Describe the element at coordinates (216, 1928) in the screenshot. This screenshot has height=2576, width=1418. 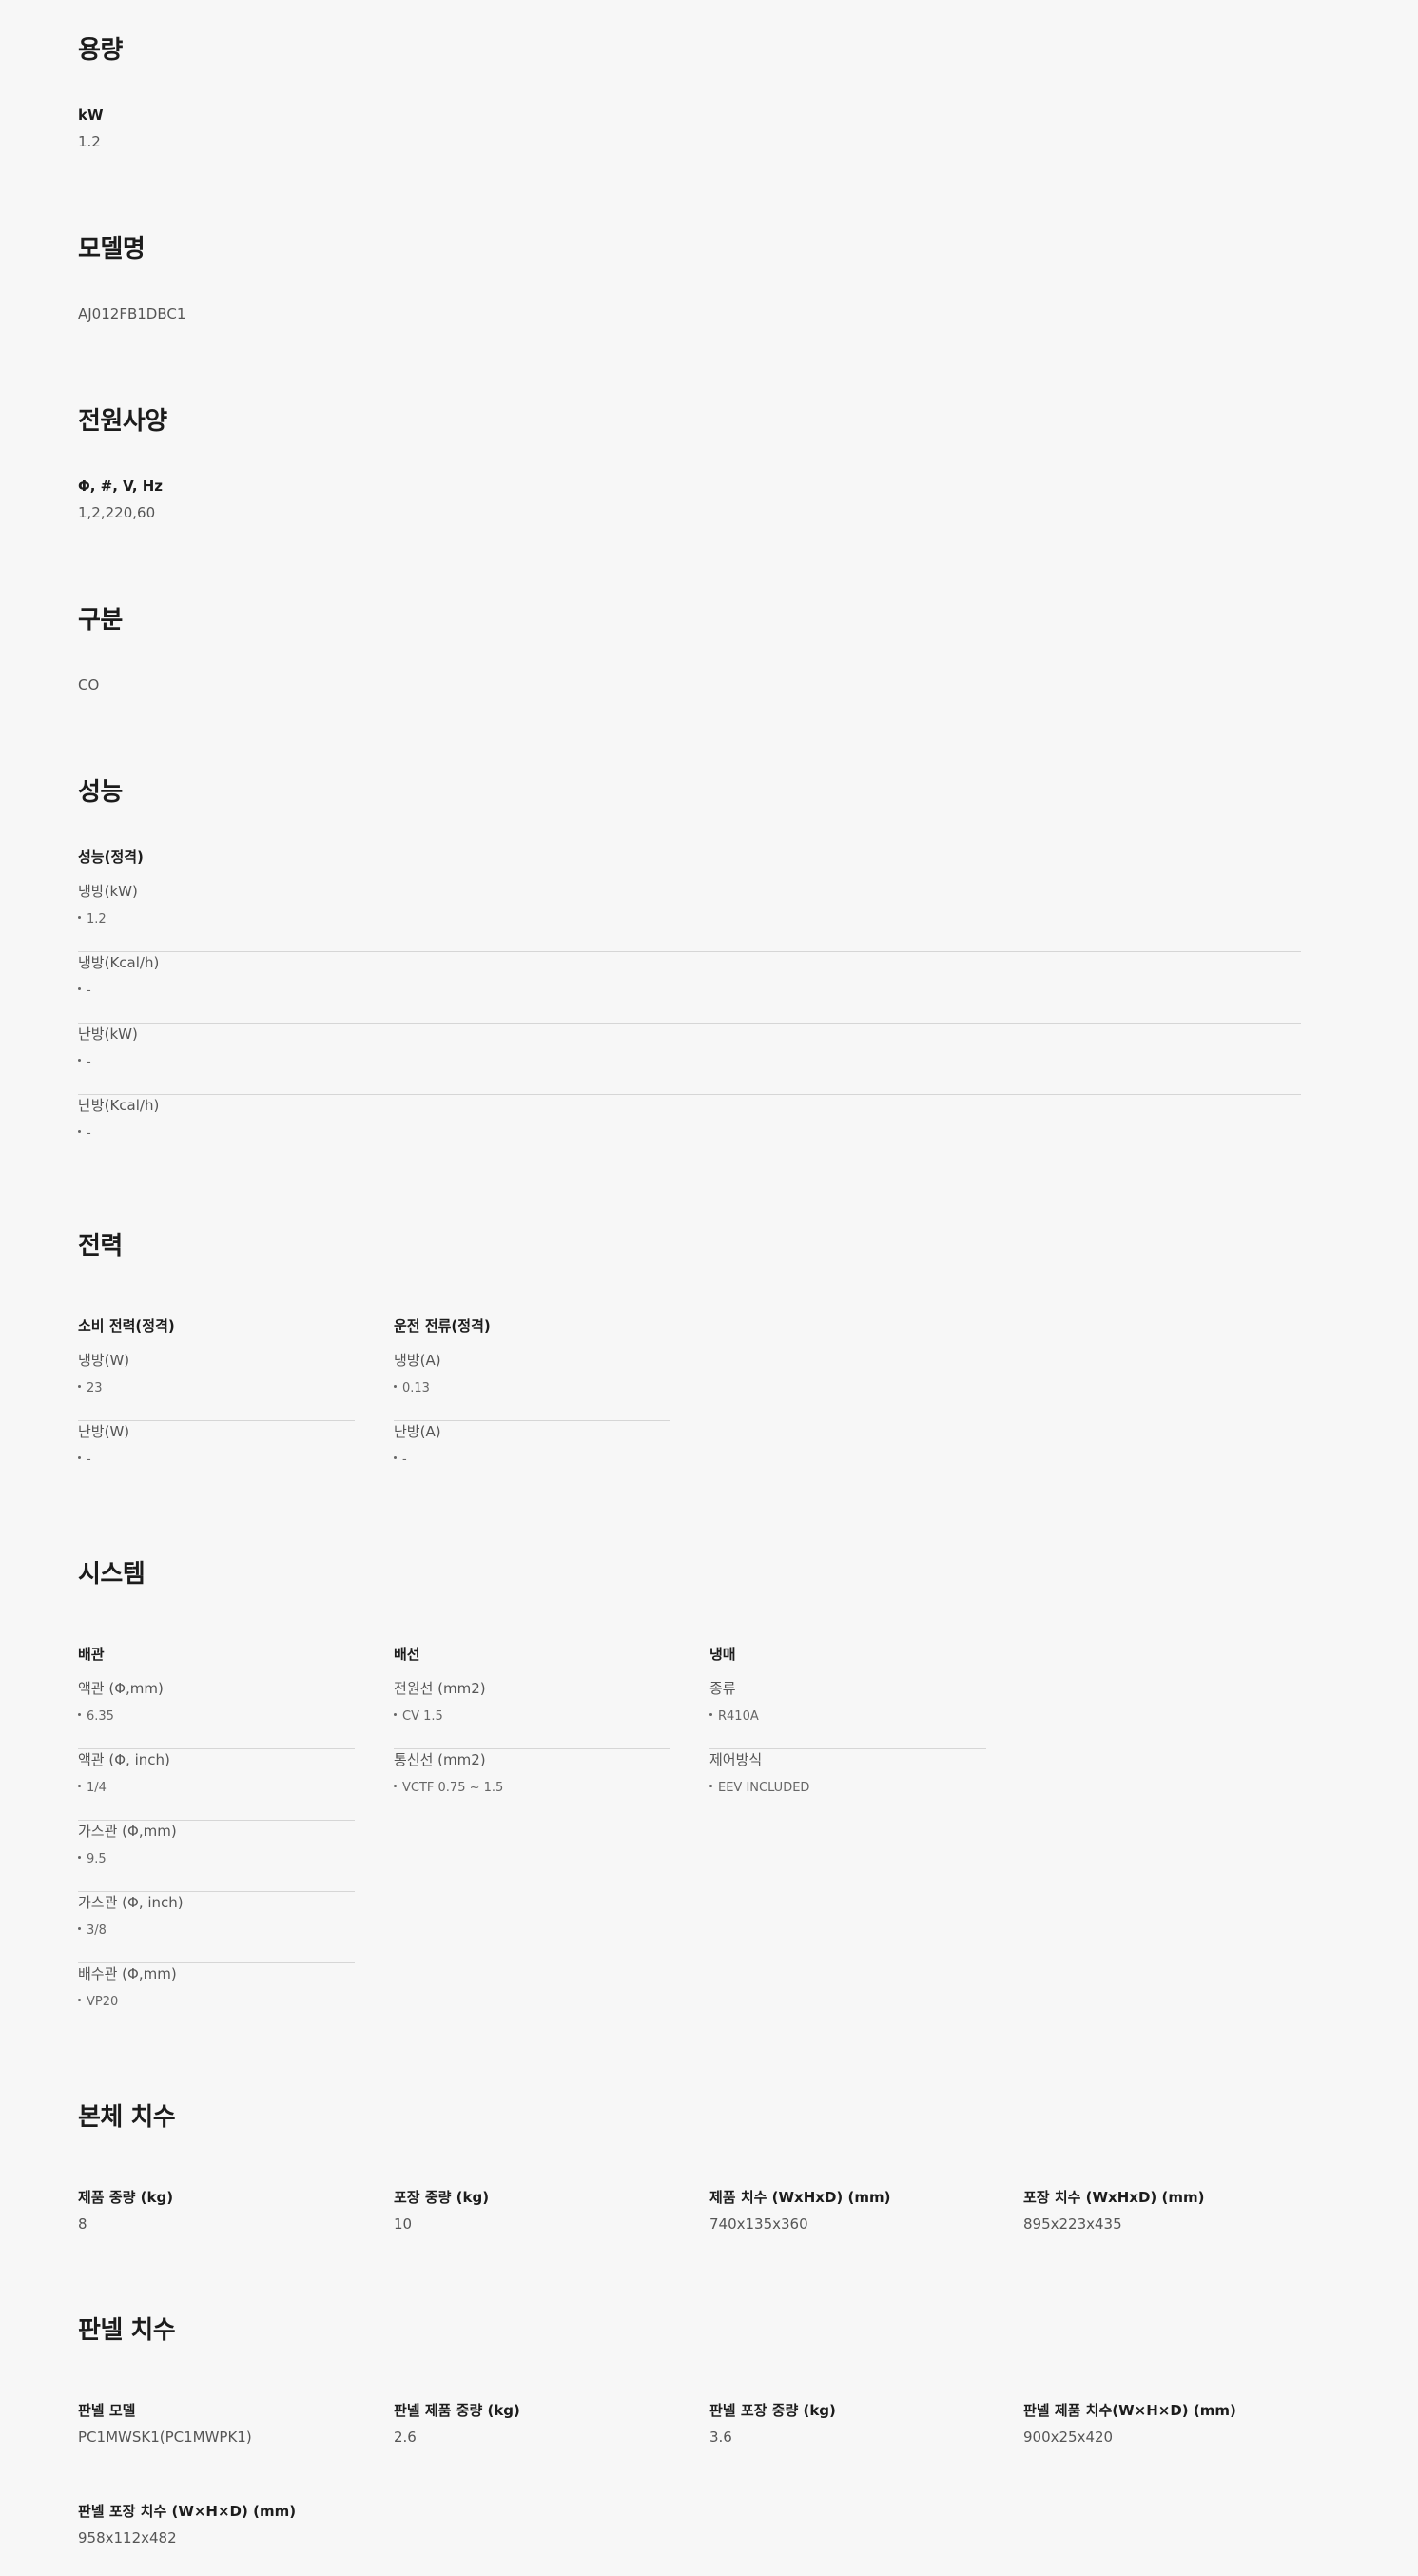
I see `list-item: 가스관 (Φ, inch) 3/8` at that location.